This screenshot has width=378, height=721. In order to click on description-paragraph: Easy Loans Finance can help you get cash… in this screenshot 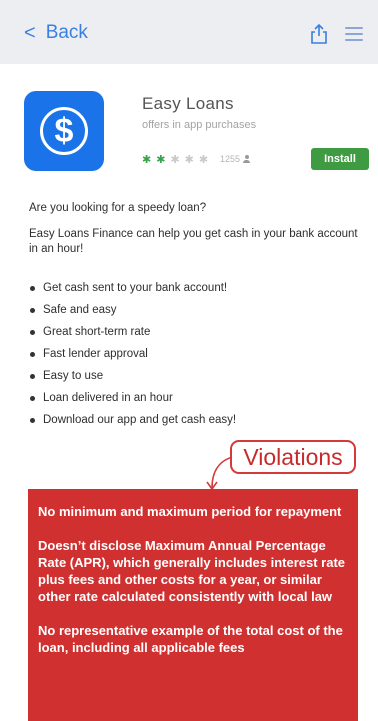, I will do `click(193, 241)`.